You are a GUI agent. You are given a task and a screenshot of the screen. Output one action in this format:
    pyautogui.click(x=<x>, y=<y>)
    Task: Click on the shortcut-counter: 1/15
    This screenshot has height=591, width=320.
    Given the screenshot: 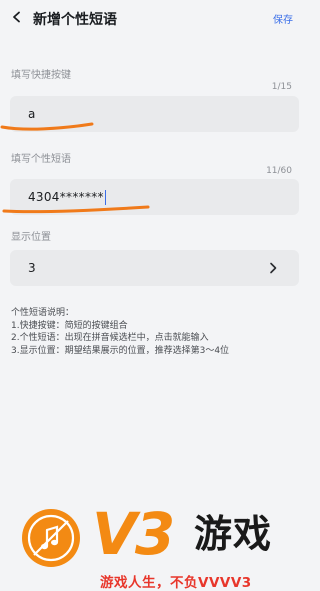 What is the action you would take?
    pyautogui.click(x=281, y=87)
    